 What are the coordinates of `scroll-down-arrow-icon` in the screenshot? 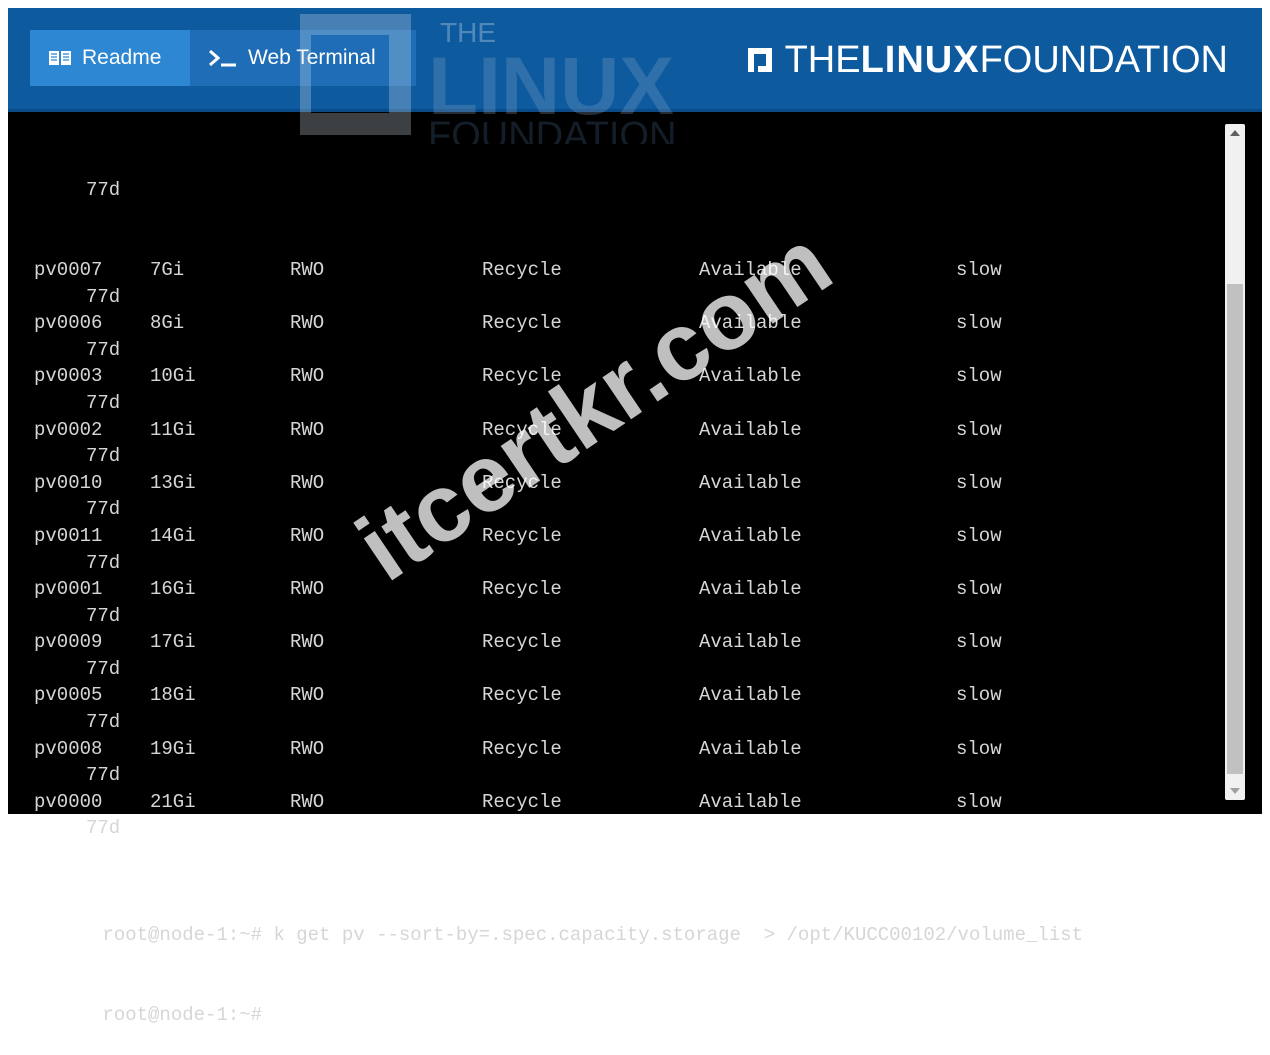 It's located at (1235, 791).